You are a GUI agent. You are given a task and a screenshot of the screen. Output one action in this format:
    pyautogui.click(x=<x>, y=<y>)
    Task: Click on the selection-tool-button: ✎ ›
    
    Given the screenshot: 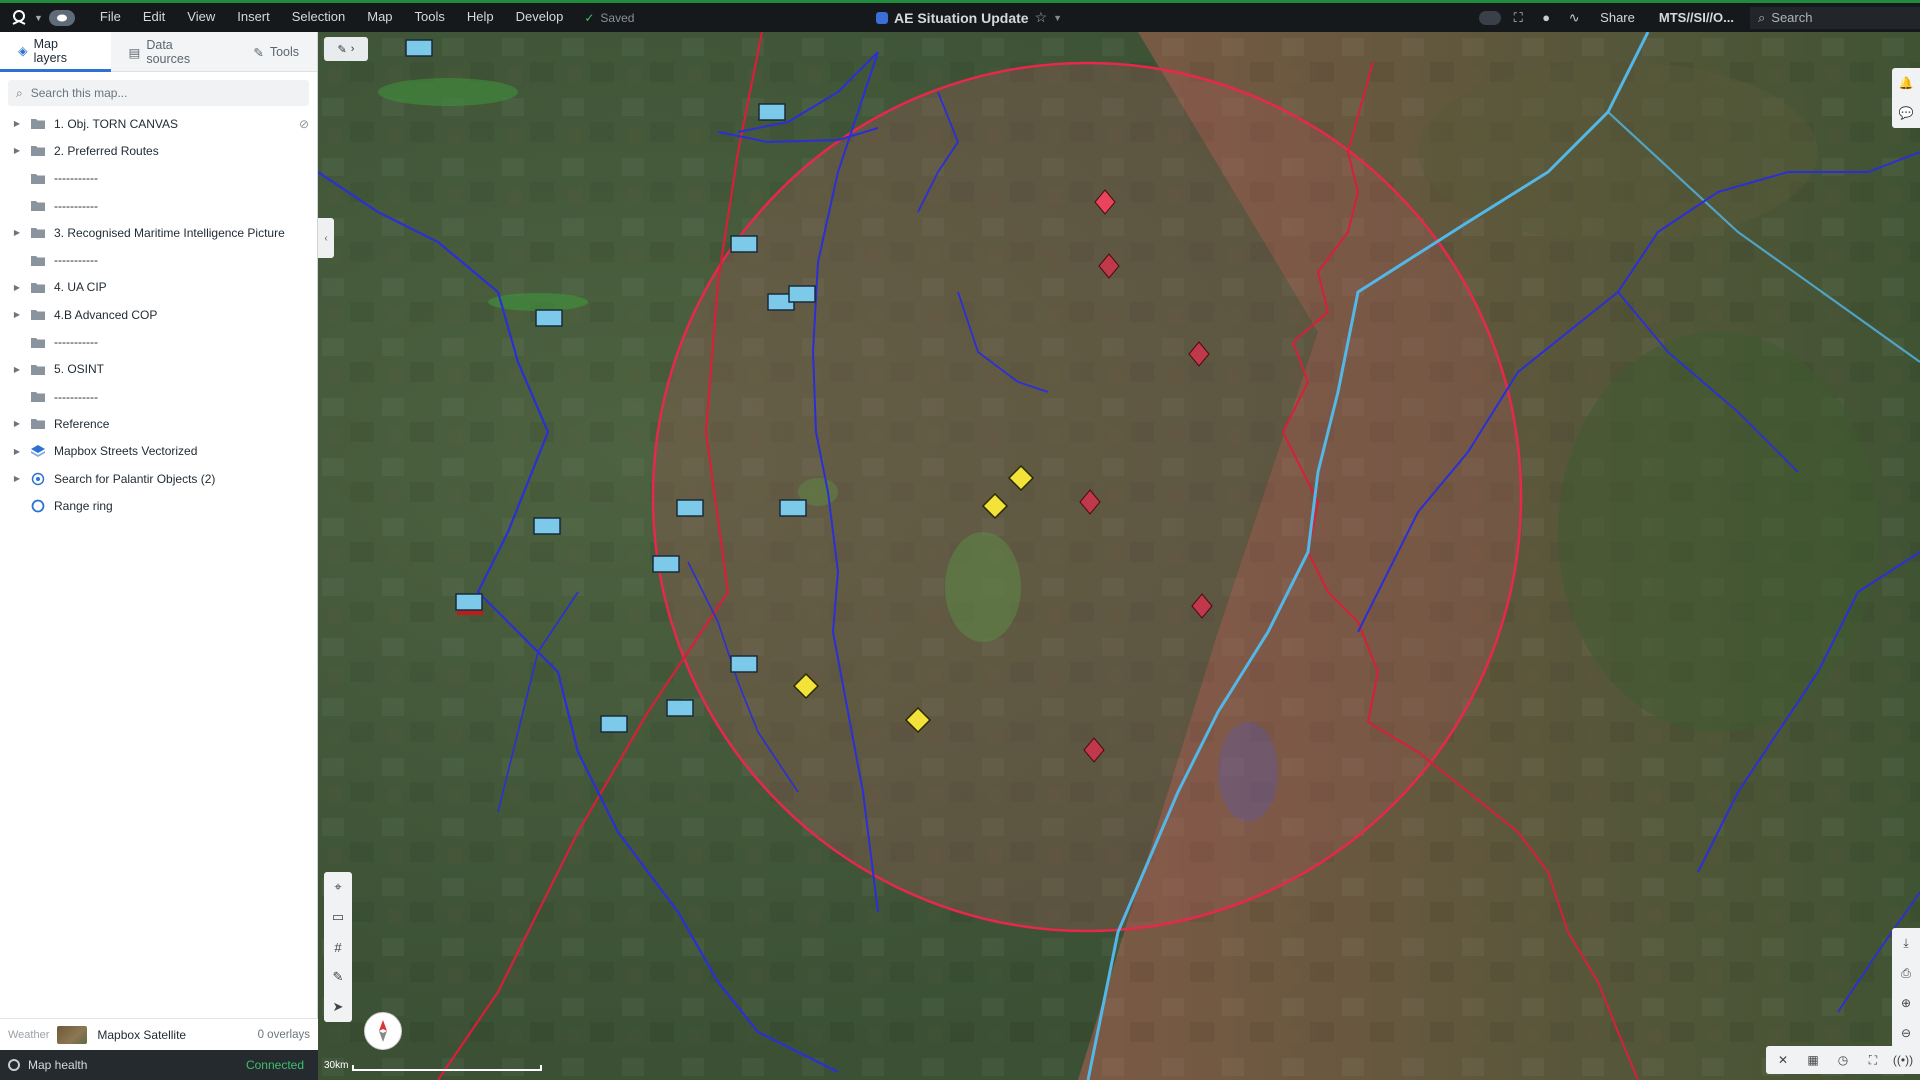 What is the action you would take?
    pyautogui.click(x=346, y=49)
    